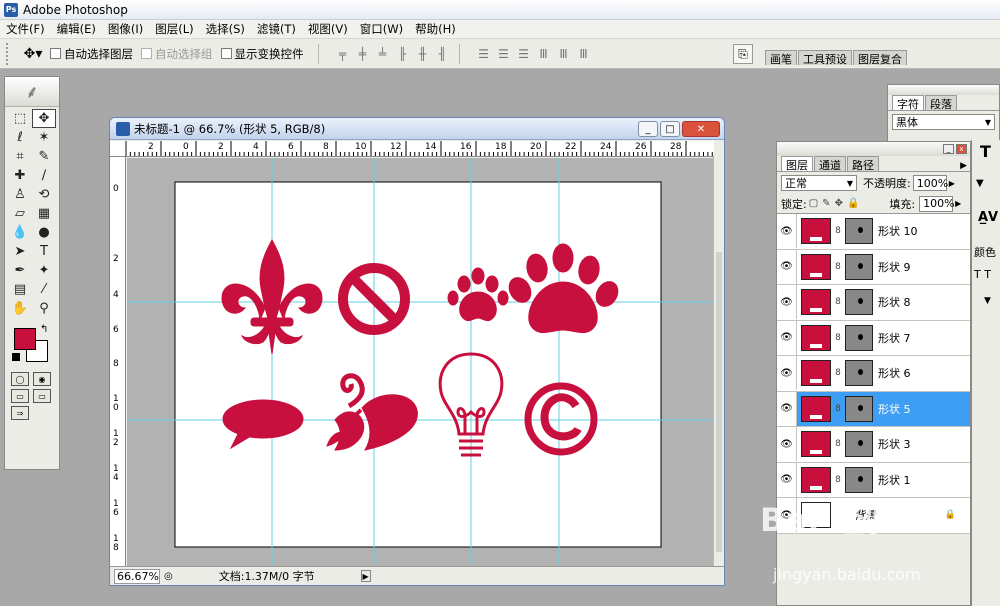 Image resolution: width=1000 pixels, height=606 pixels. I want to click on clone-stamp-tool-icon: ♙, so click(20, 194).